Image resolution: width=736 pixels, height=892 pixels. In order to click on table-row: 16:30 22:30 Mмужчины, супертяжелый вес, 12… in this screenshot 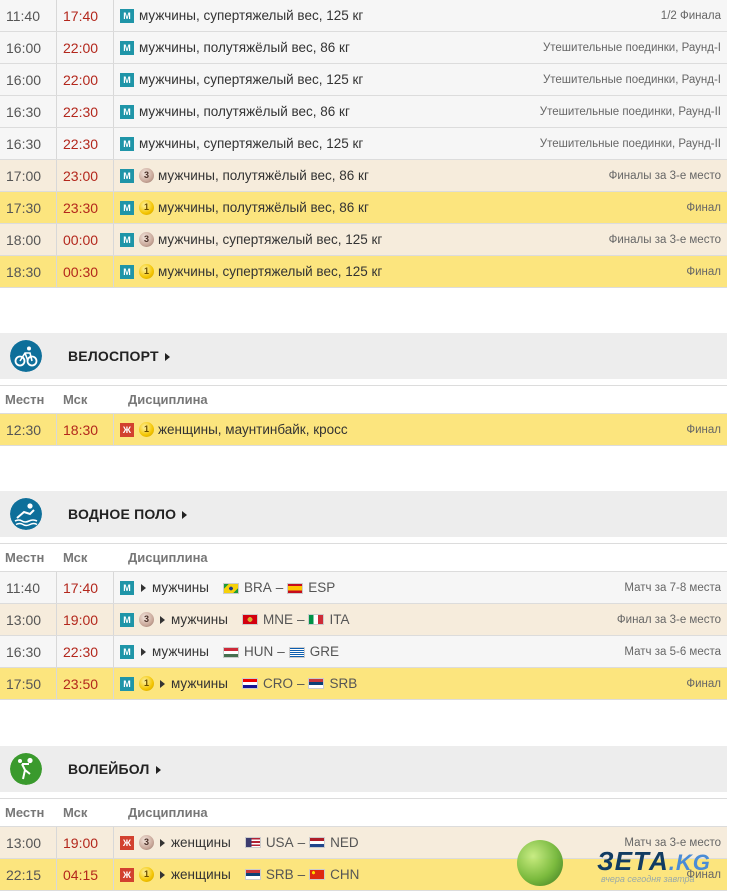, I will do `click(363, 143)`.